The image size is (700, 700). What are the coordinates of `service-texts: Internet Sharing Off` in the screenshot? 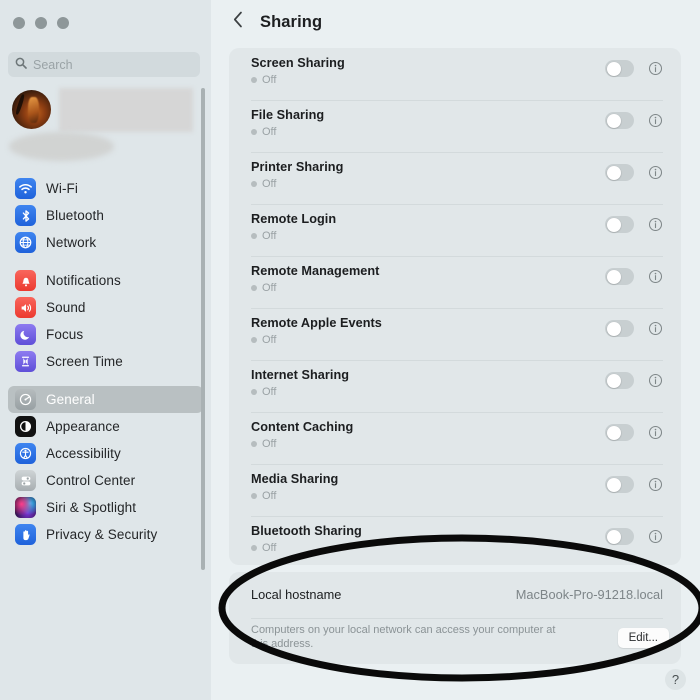 It's located at (300, 383).